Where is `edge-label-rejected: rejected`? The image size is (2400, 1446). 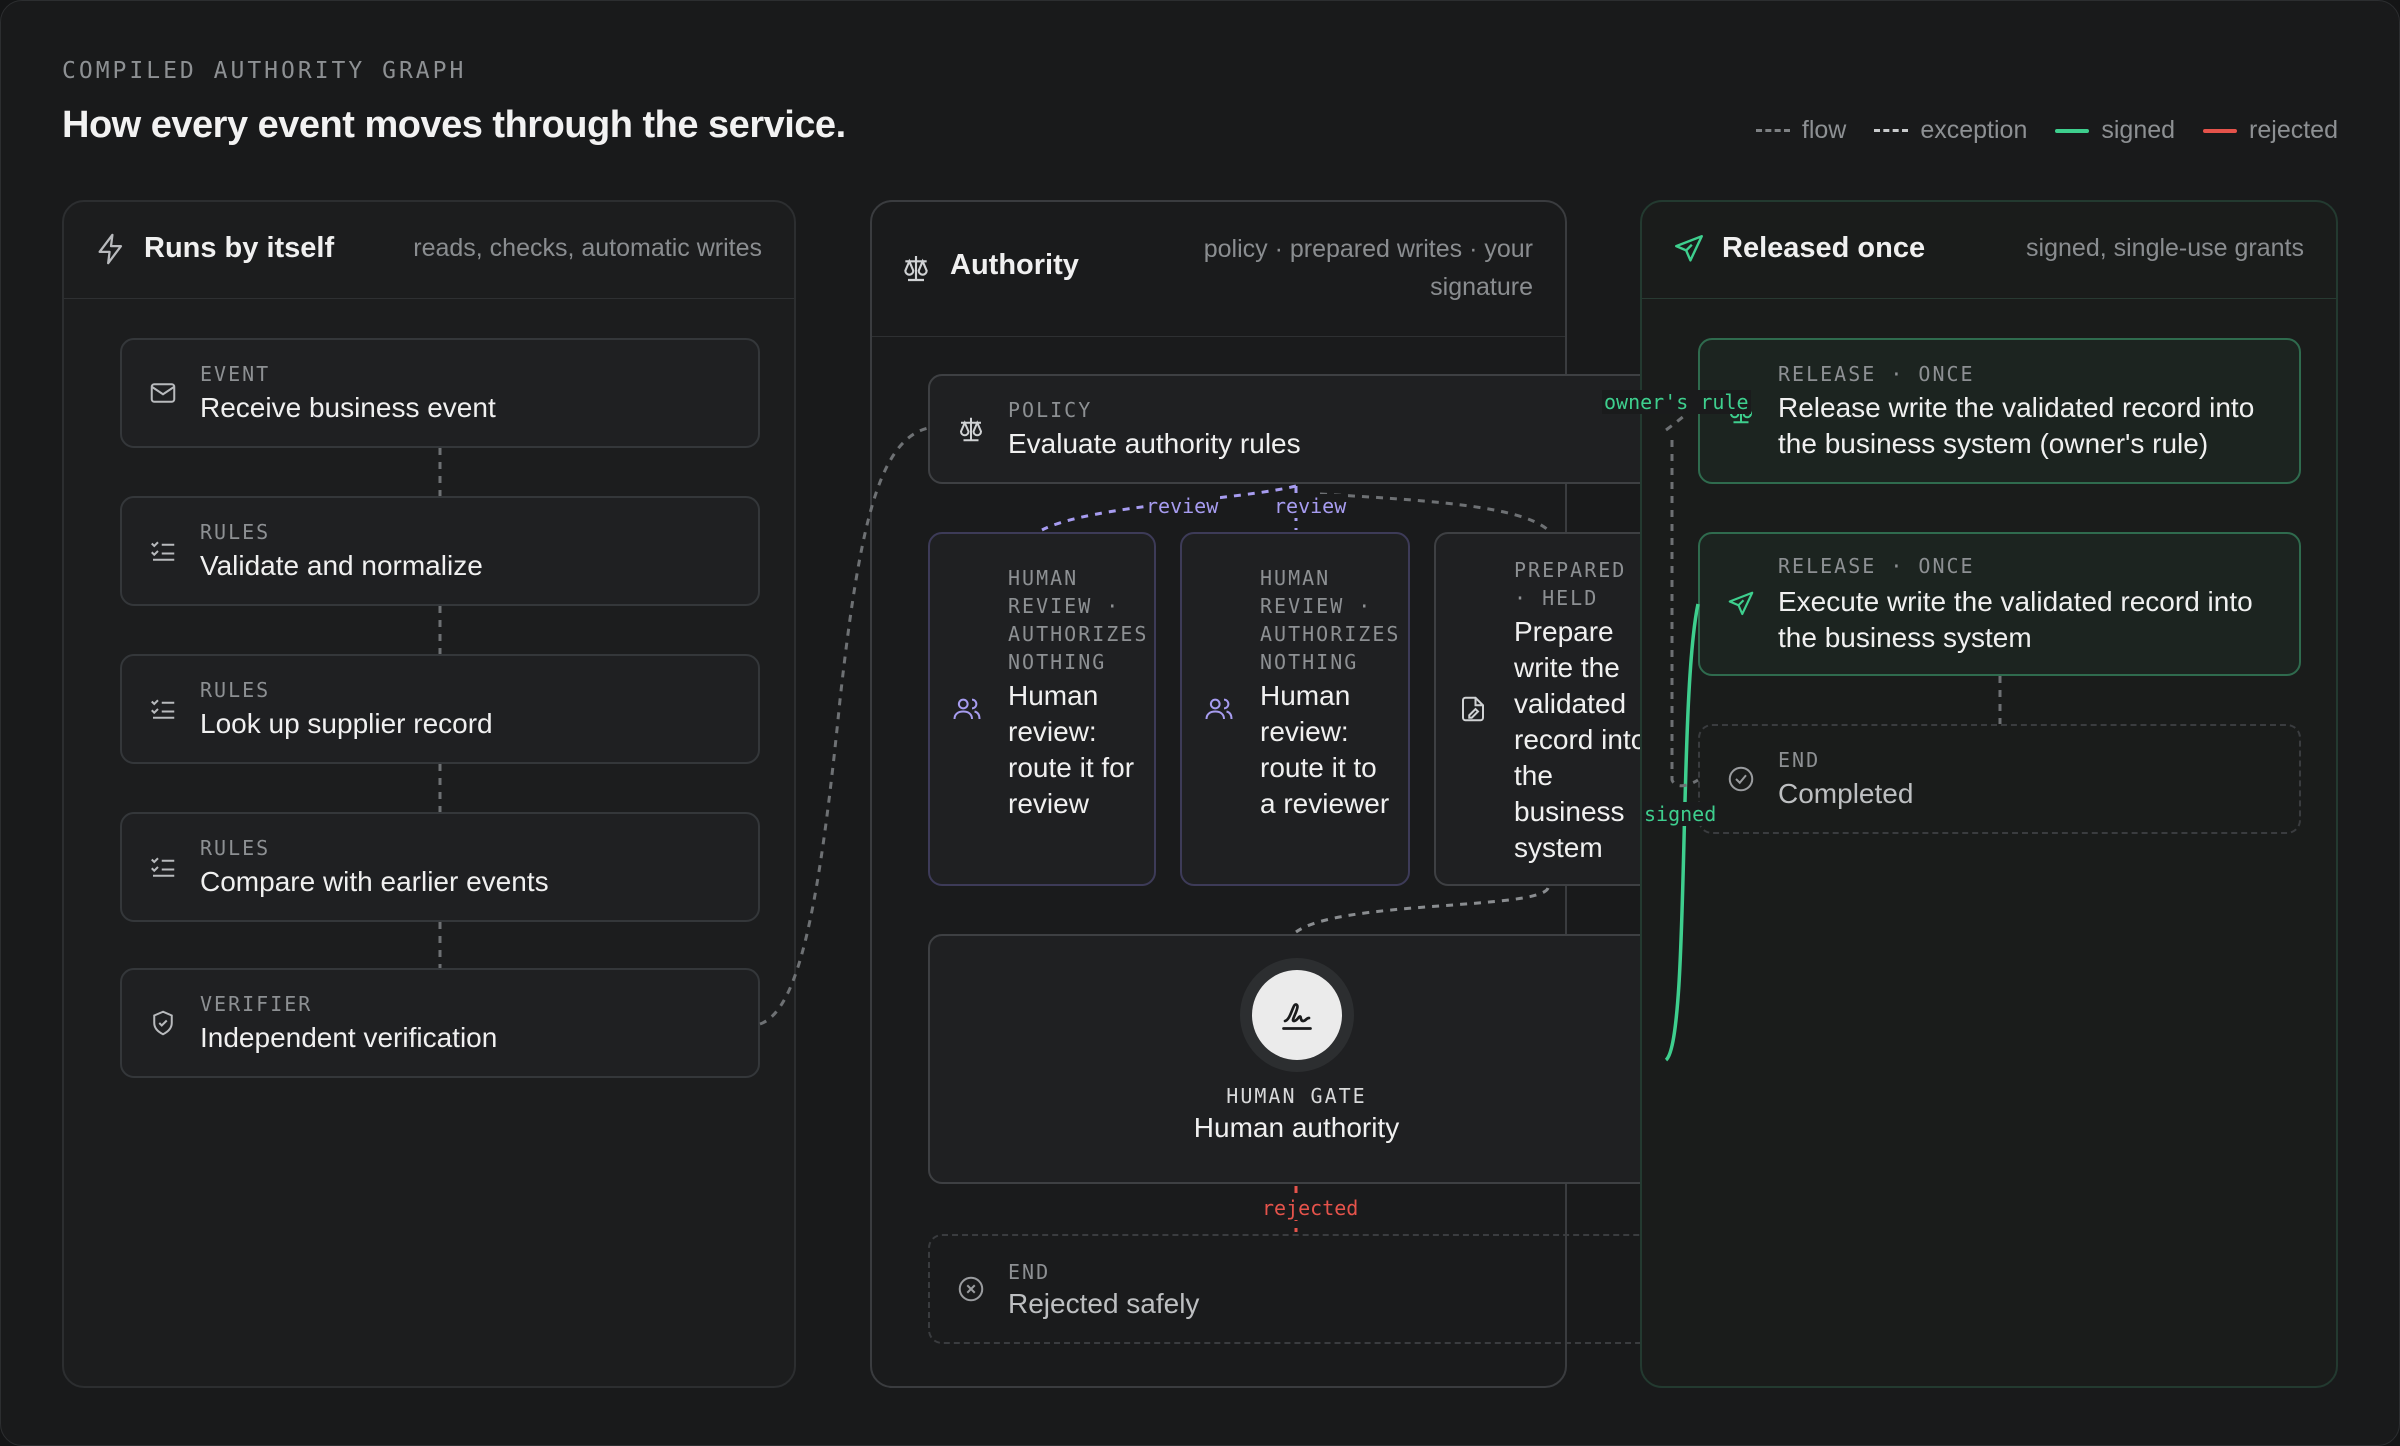 edge-label-rejected: rejected is located at coordinates (1310, 1208).